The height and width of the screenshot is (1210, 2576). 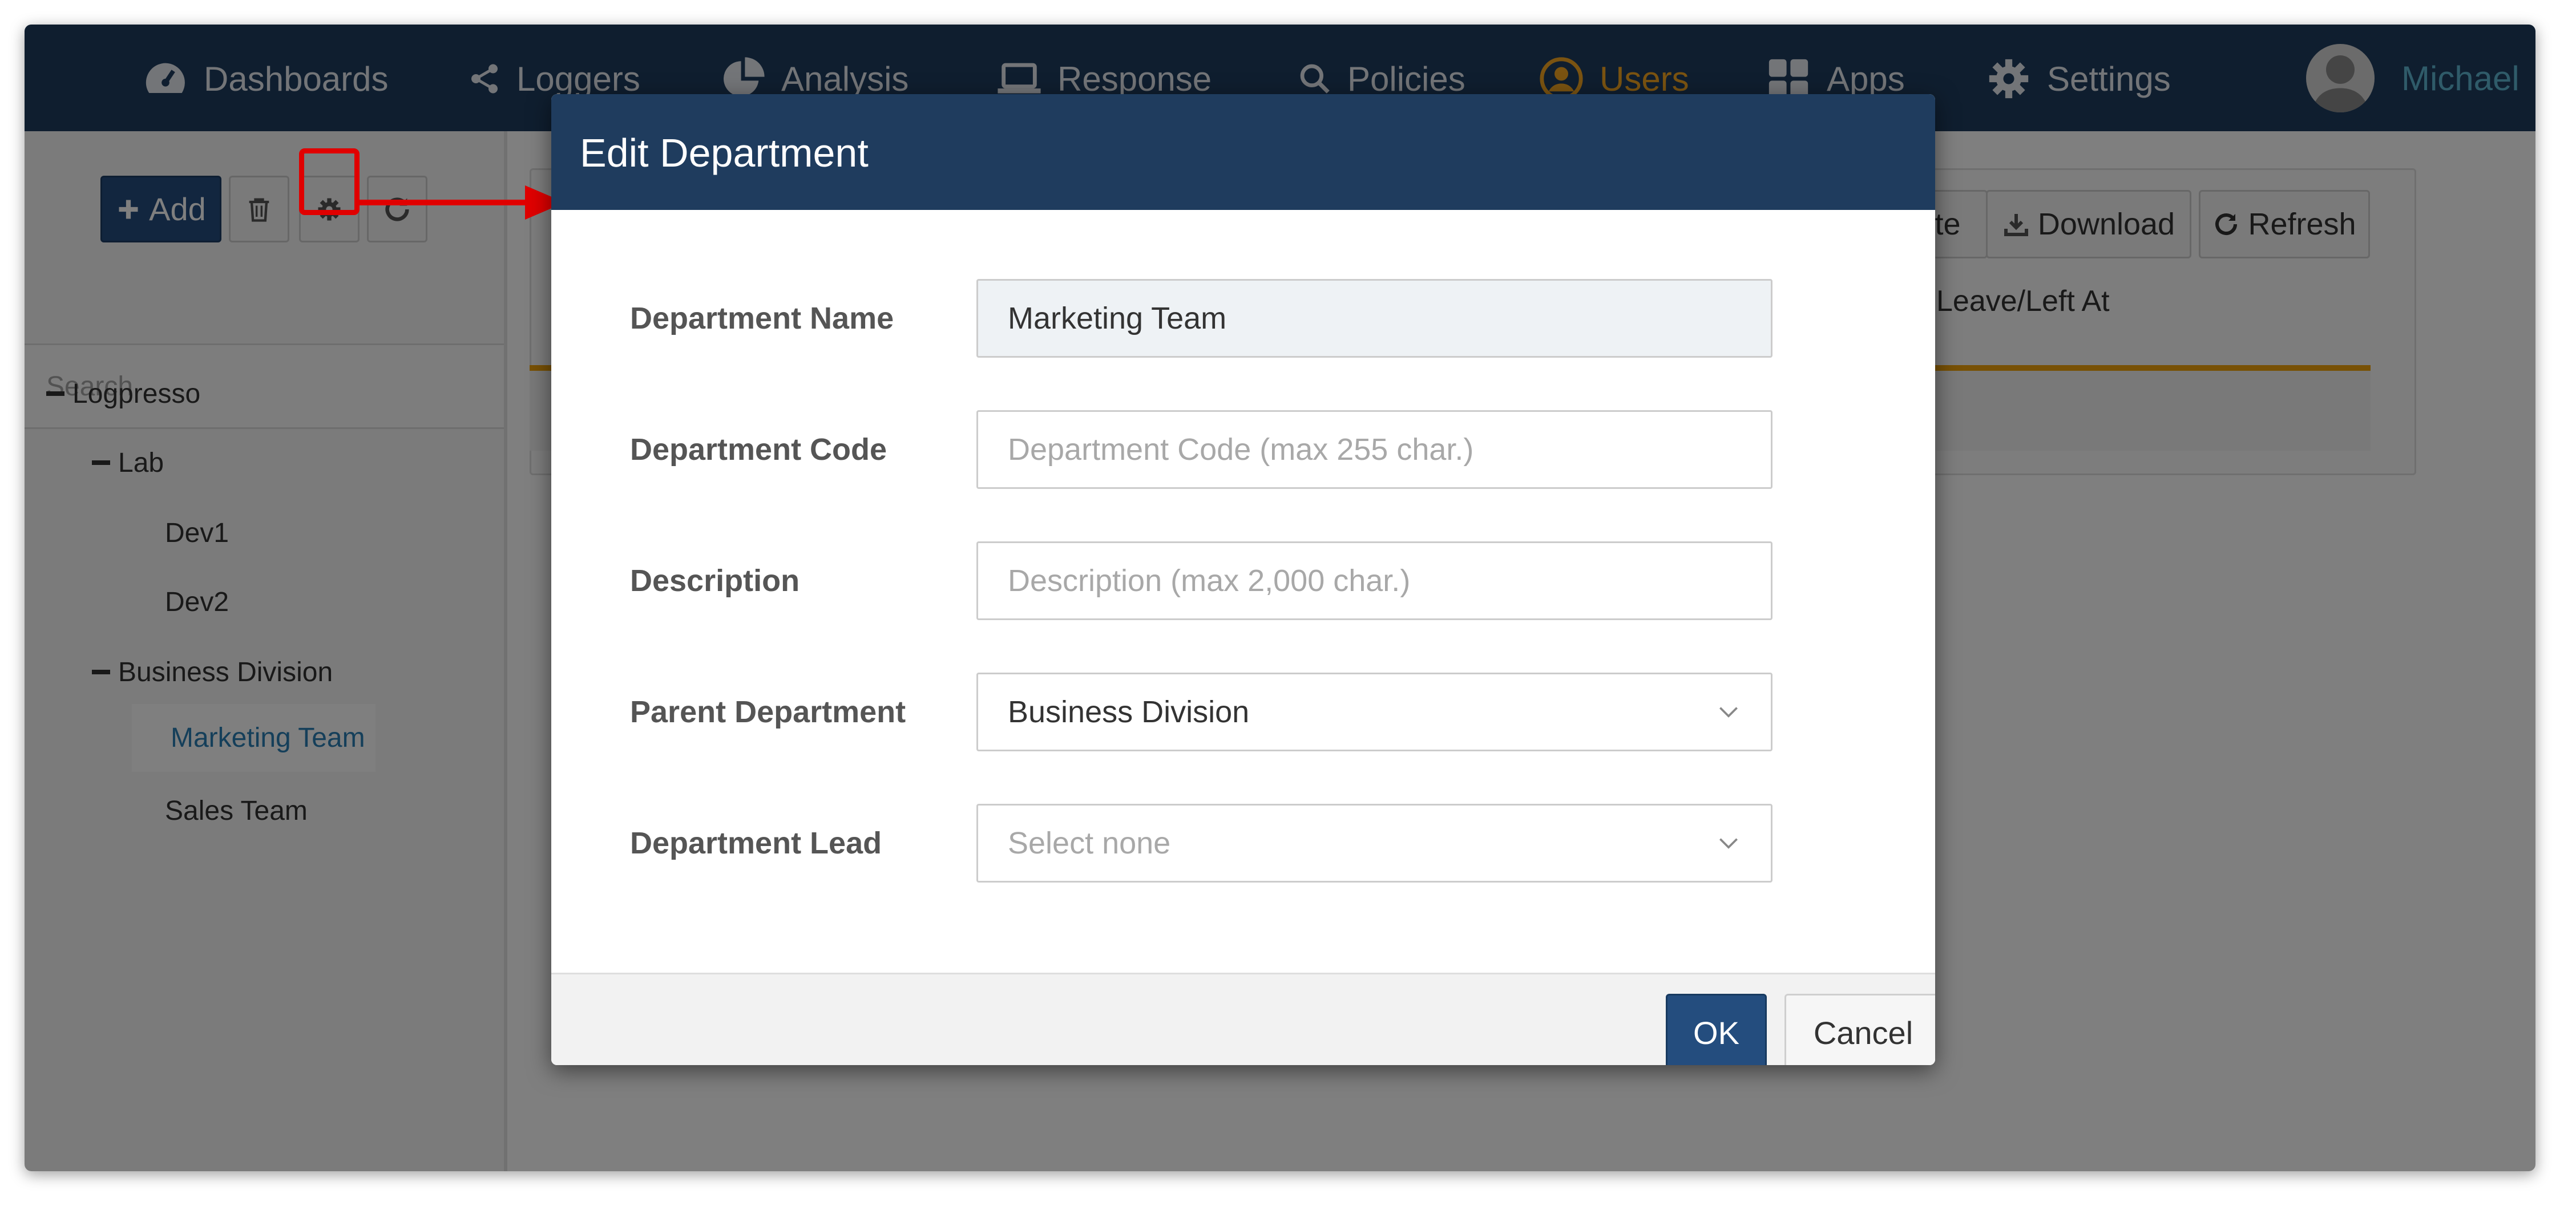 I want to click on cancel-button: Cancel, so click(x=1859, y=1029).